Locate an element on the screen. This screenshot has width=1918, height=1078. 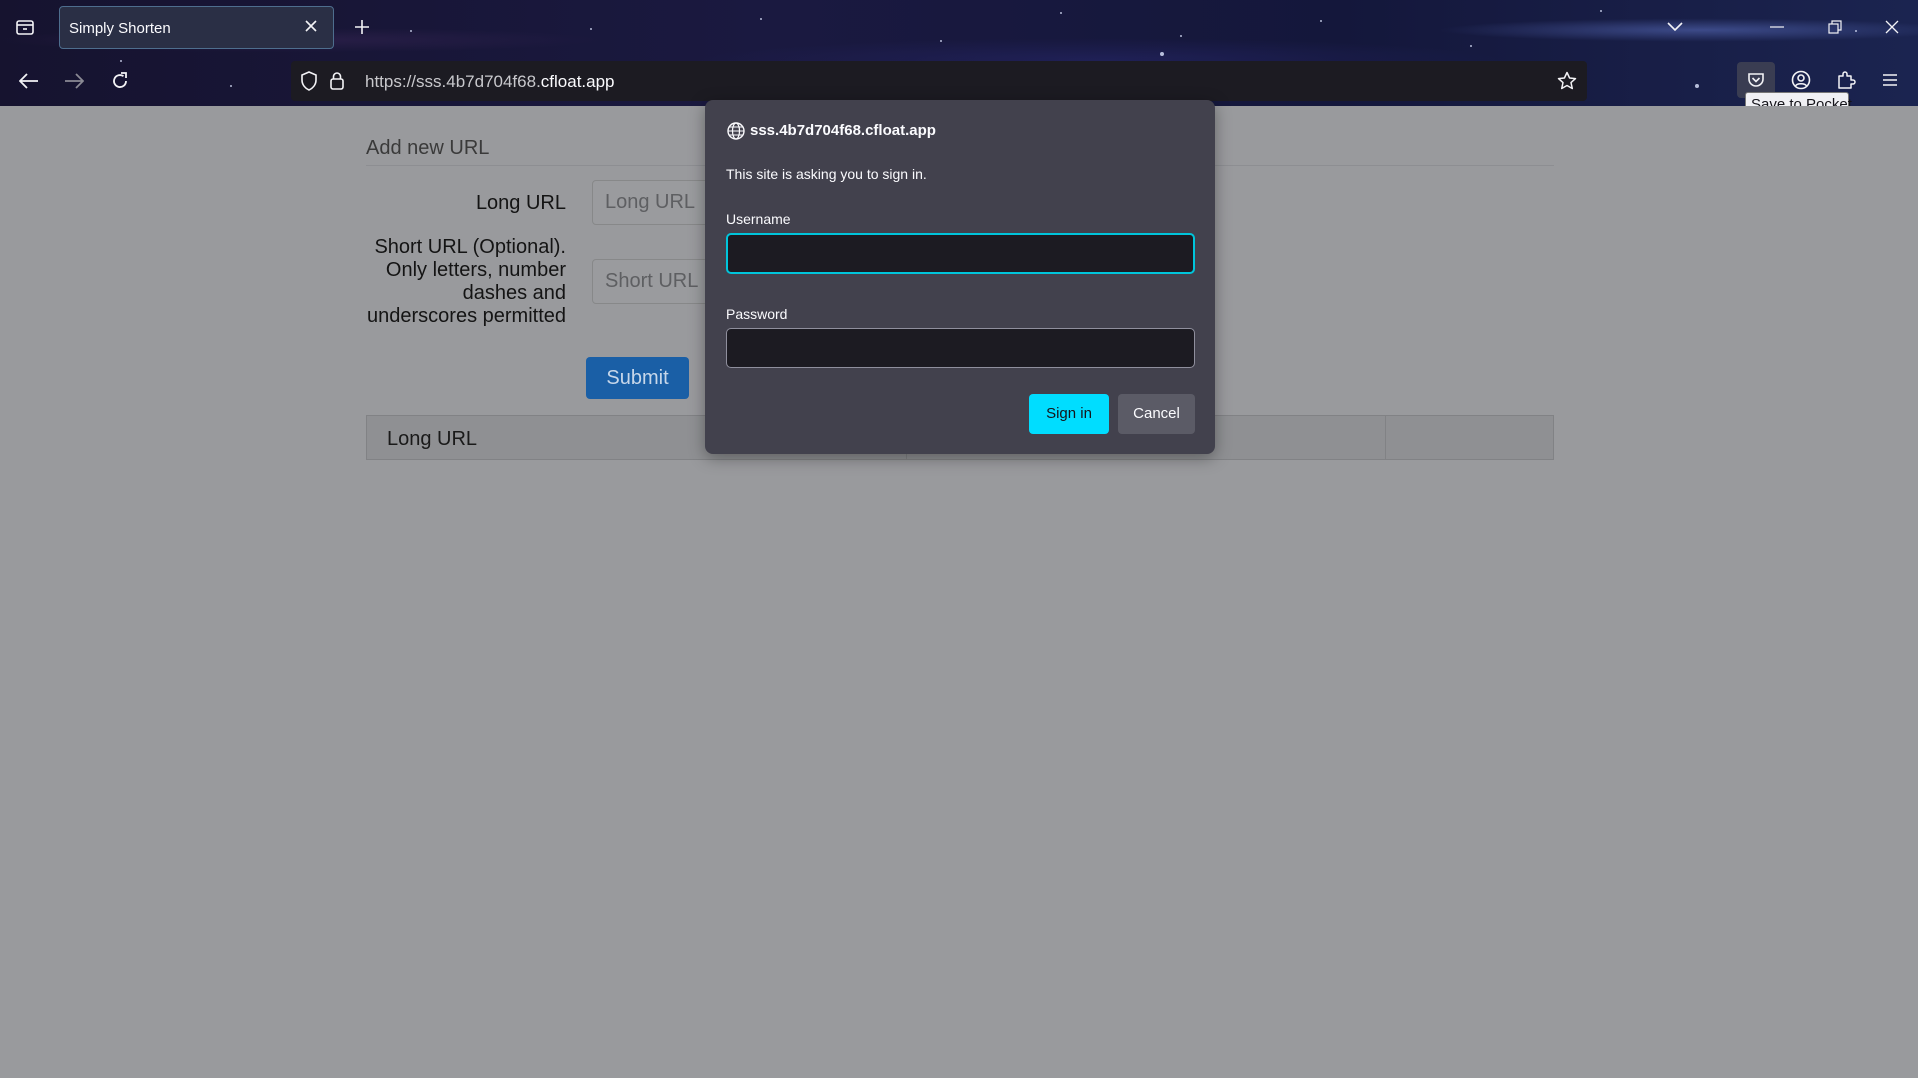
menu-icon is located at coordinates (1890, 80).